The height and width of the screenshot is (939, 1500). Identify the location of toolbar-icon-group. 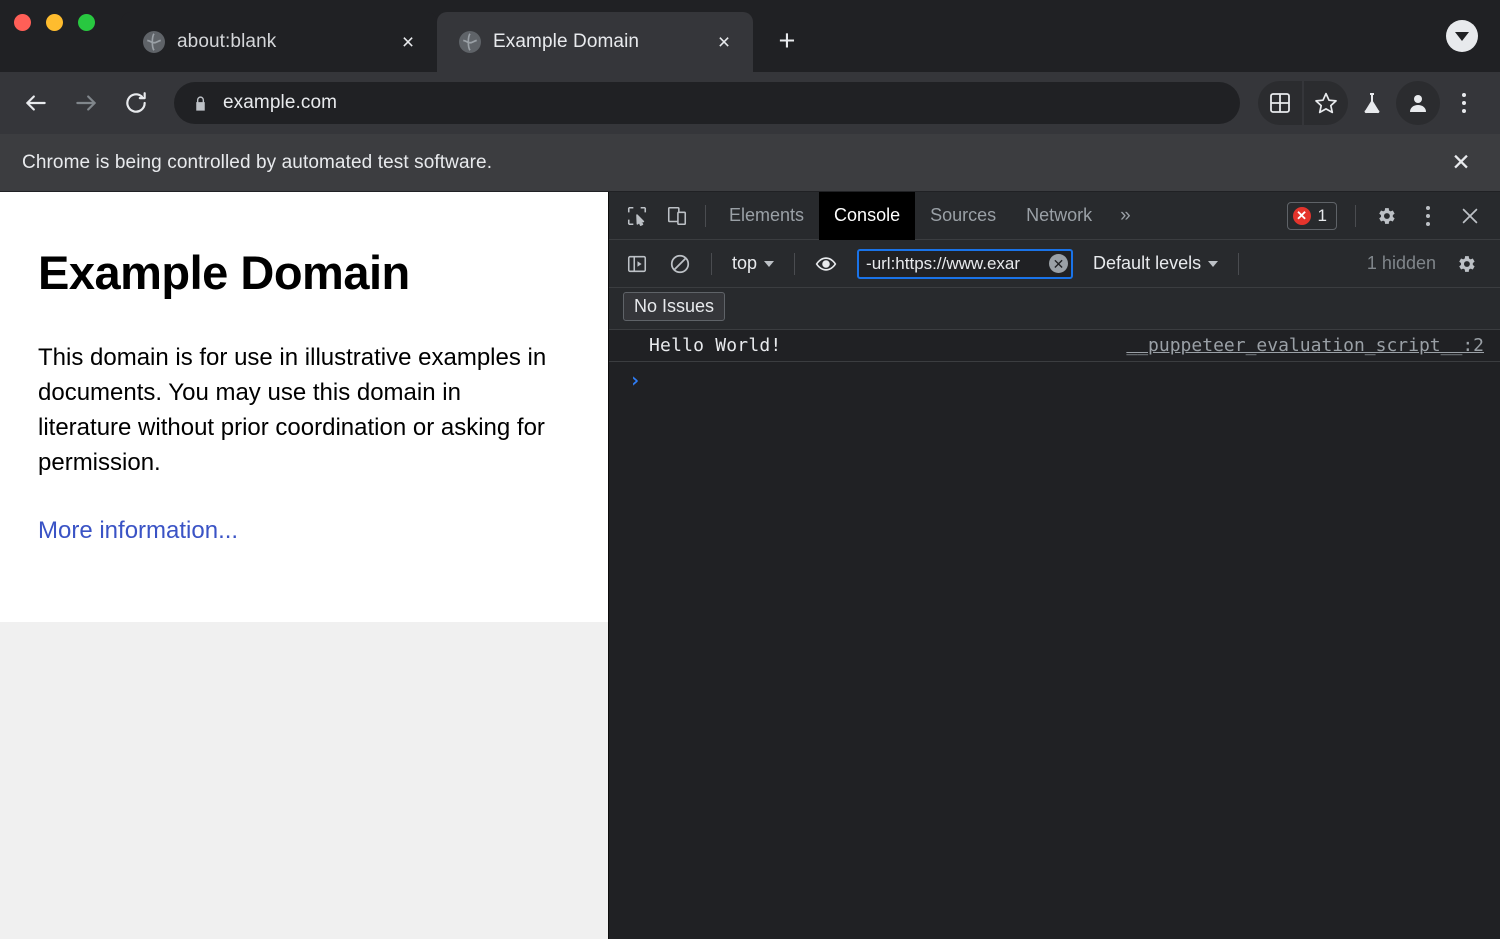
(1372, 103).